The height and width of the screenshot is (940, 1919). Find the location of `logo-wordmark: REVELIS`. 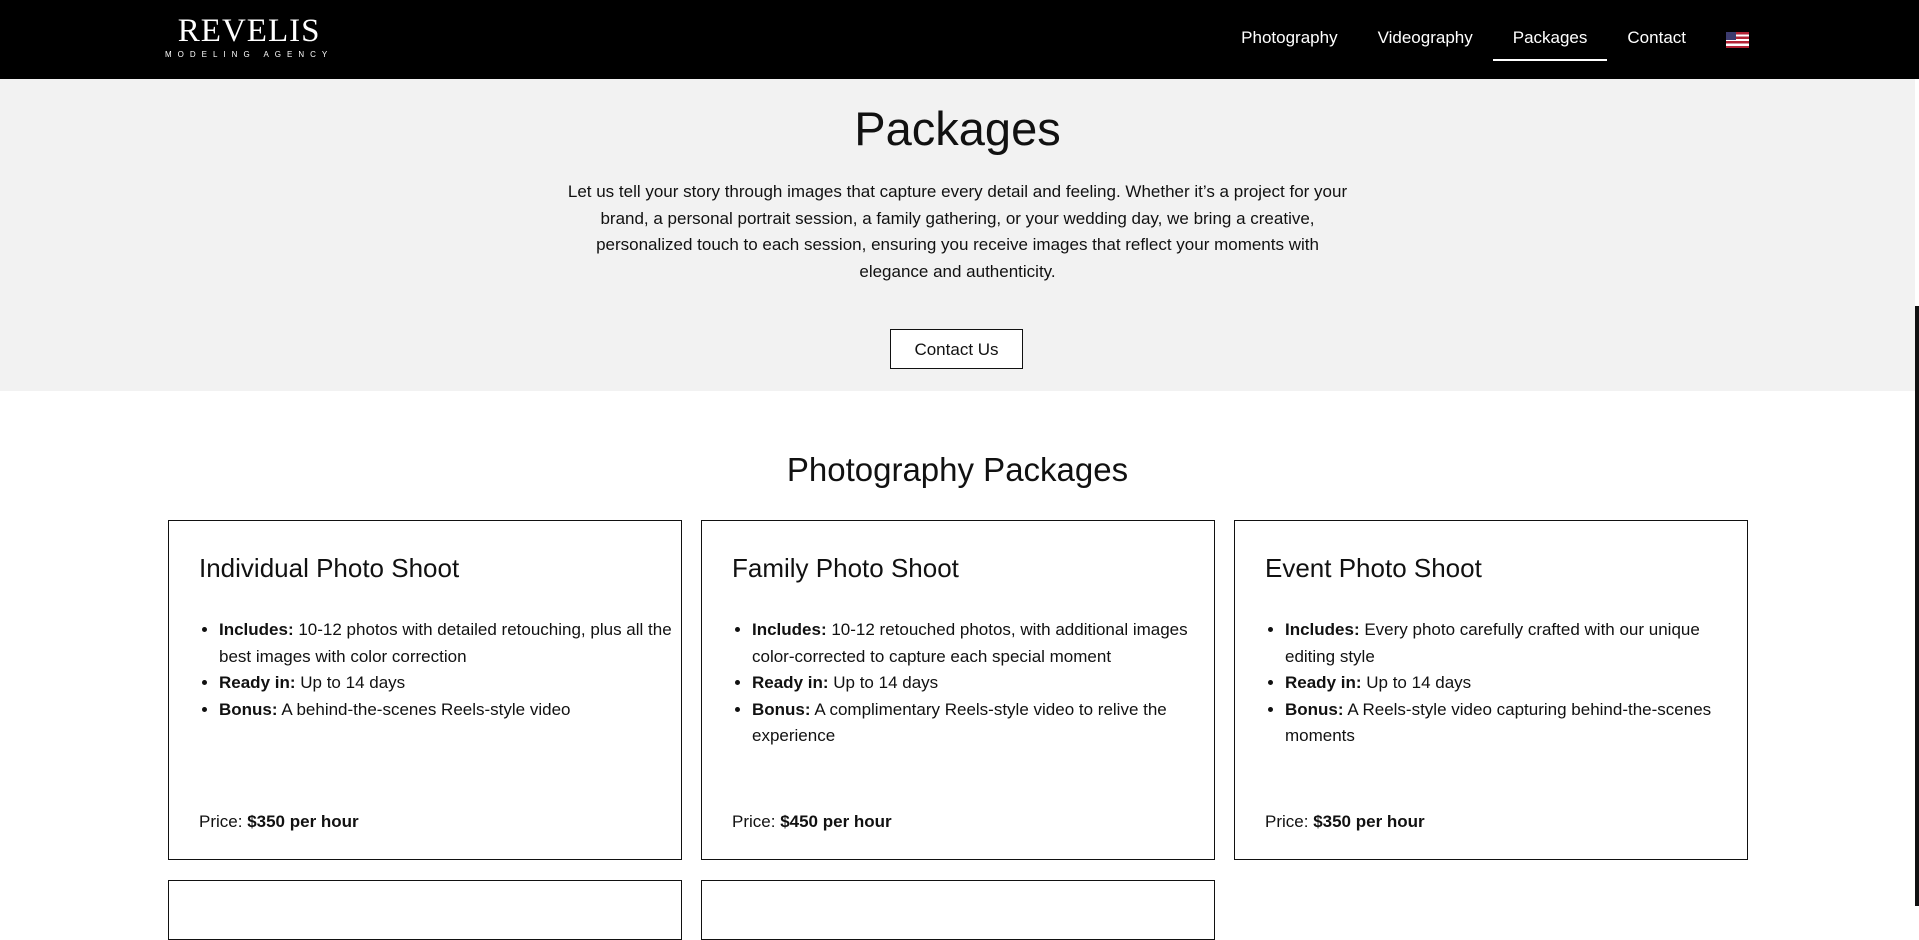

logo-wordmark: REVELIS is located at coordinates (249, 31).